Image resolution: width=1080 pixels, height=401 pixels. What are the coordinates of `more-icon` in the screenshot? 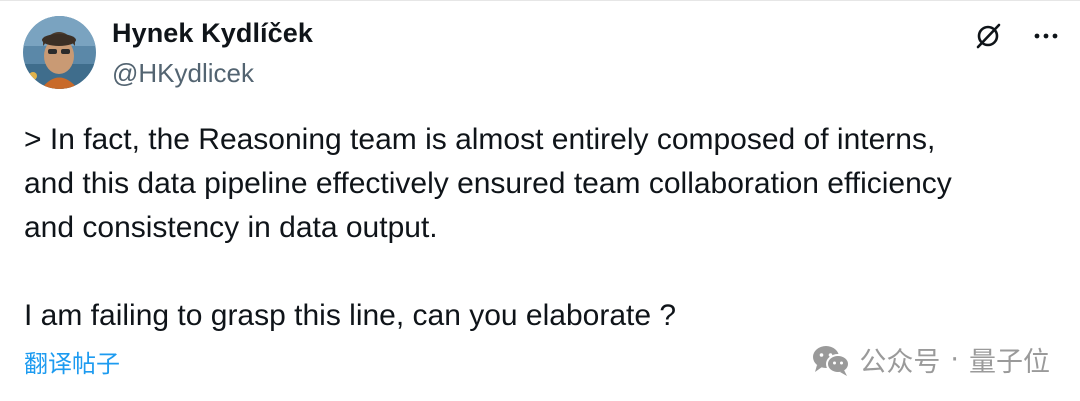 It's located at (1046, 36).